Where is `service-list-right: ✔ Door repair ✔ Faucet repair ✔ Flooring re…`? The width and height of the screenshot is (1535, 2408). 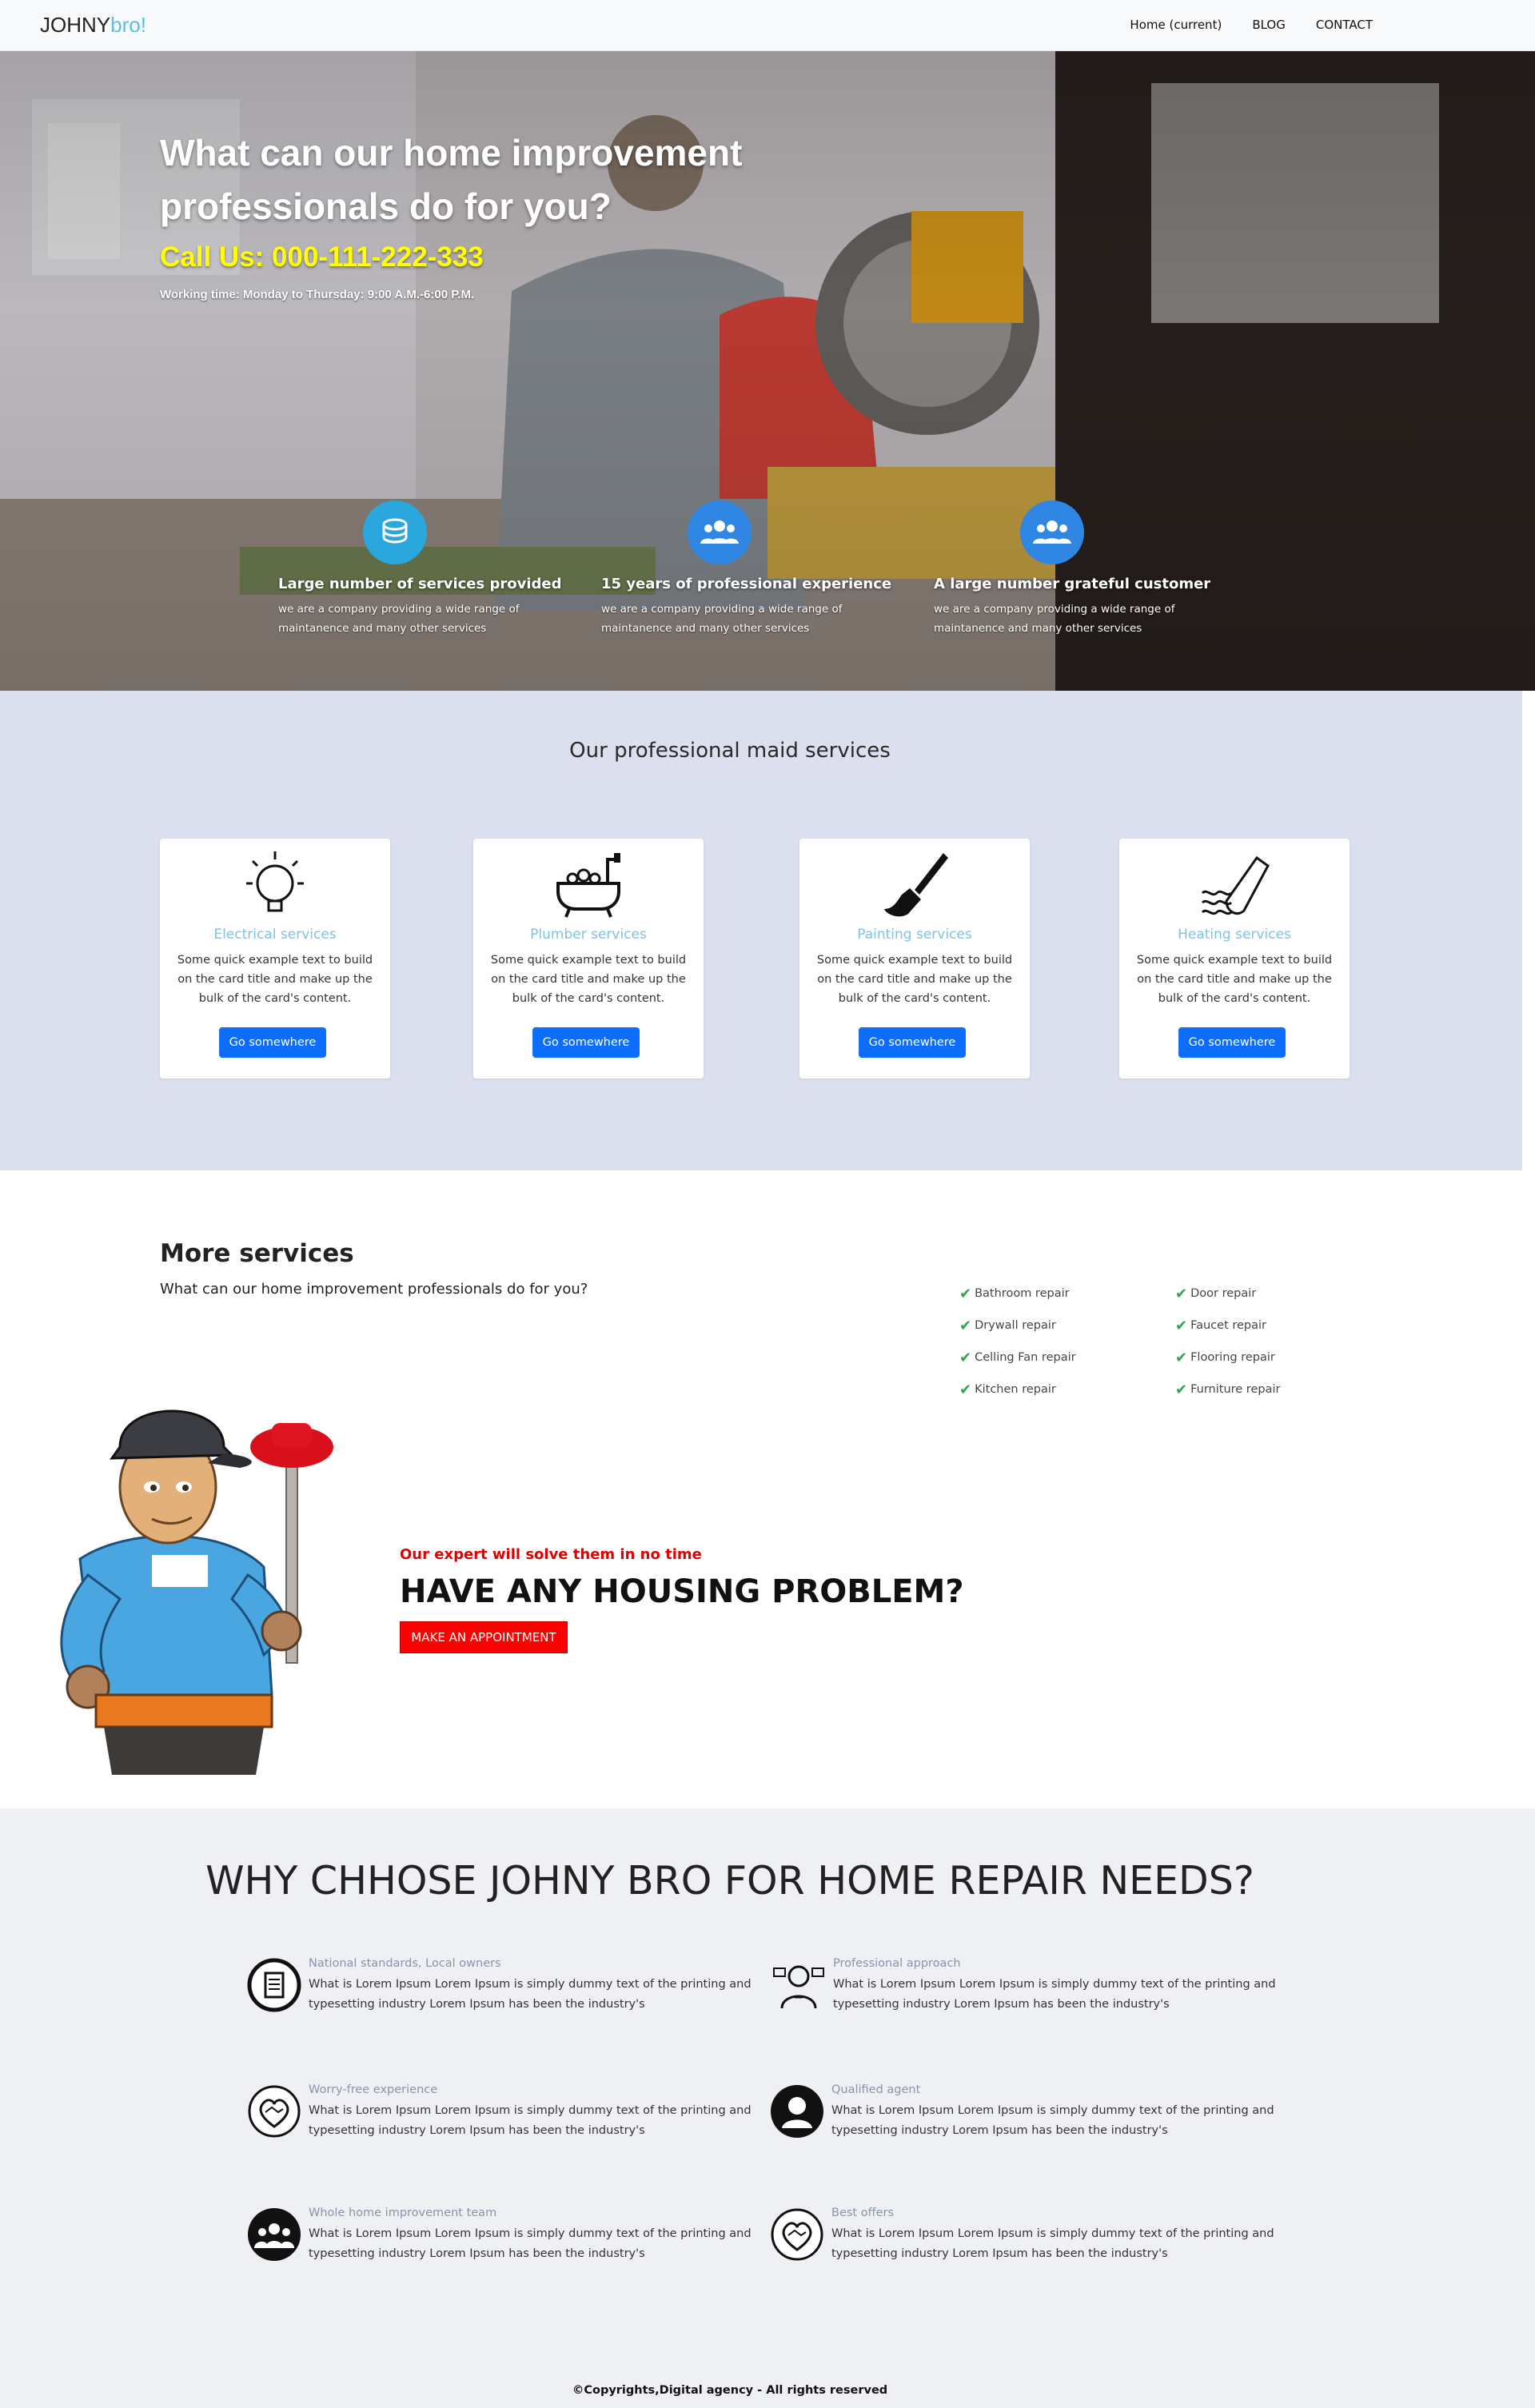
service-list-right: ✔ Door repair ✔ Faucet repair ✔ Flooring re… is located at coordinates (1227, 1341).